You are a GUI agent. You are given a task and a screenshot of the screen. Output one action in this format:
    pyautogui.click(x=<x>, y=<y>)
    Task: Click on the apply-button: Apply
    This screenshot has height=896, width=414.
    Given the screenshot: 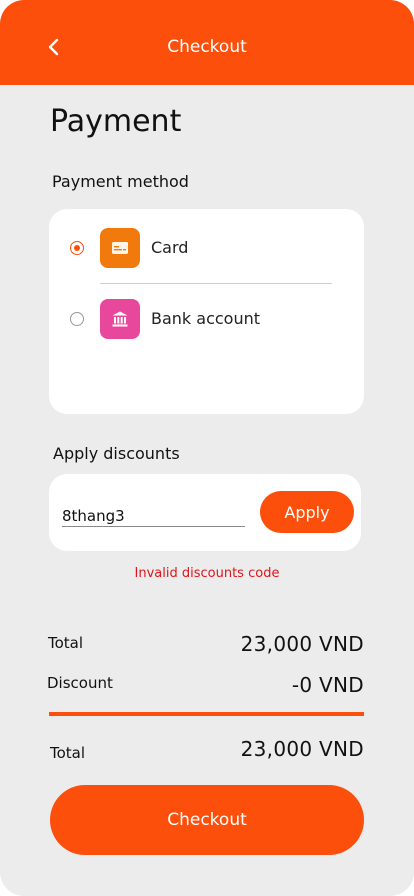 What is the action you would take?
    pyautogui.click(x=307, y=512)
    